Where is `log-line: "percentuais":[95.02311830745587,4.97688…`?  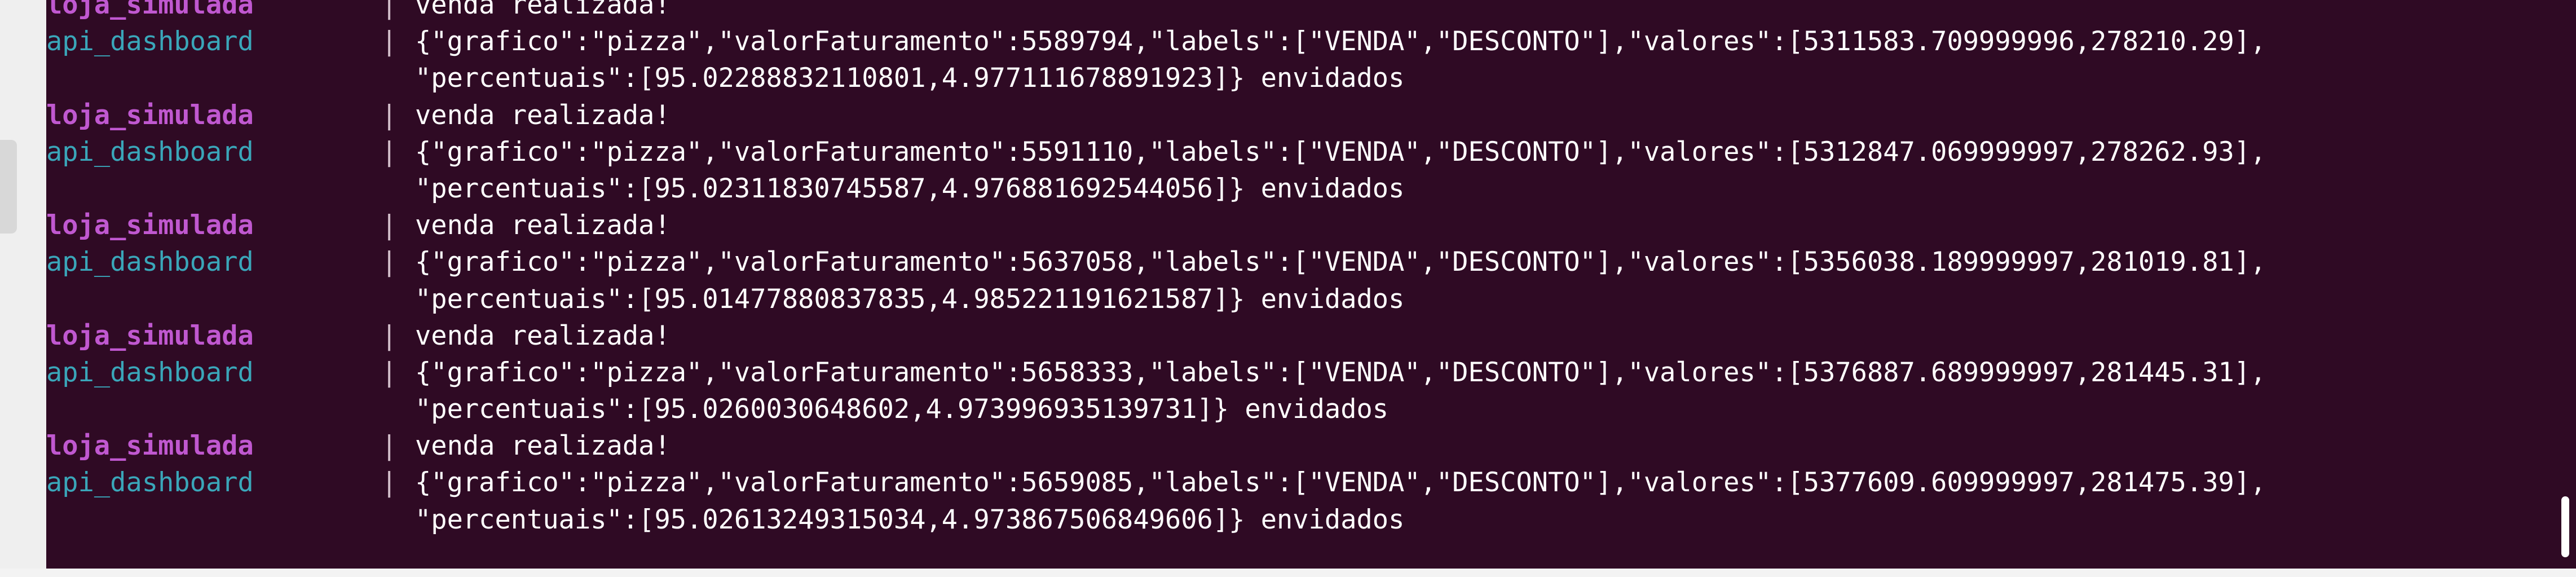
log-line: "percentuais":[95.02311830745587,4.97688… is located at coordinates (1298, 189).